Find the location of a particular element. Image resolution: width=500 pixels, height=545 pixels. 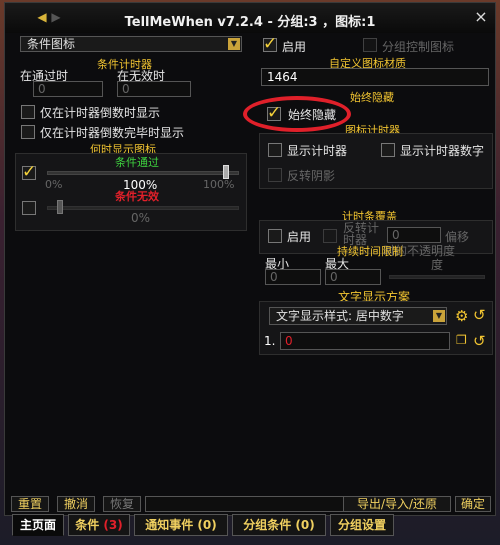

always-hide-header: 始终隐藏 is located at coordinates (372, 97).